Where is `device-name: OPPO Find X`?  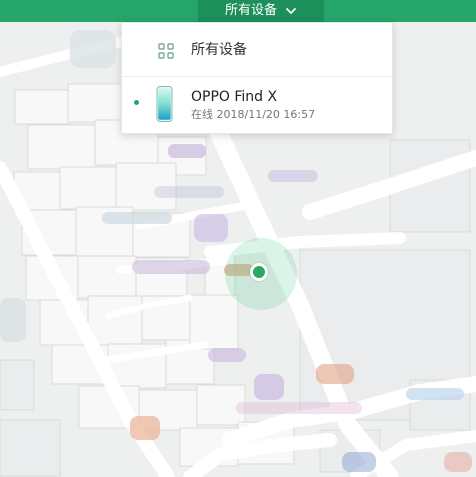 device-name: OPPO Find X is located at coordinates (234, 97).